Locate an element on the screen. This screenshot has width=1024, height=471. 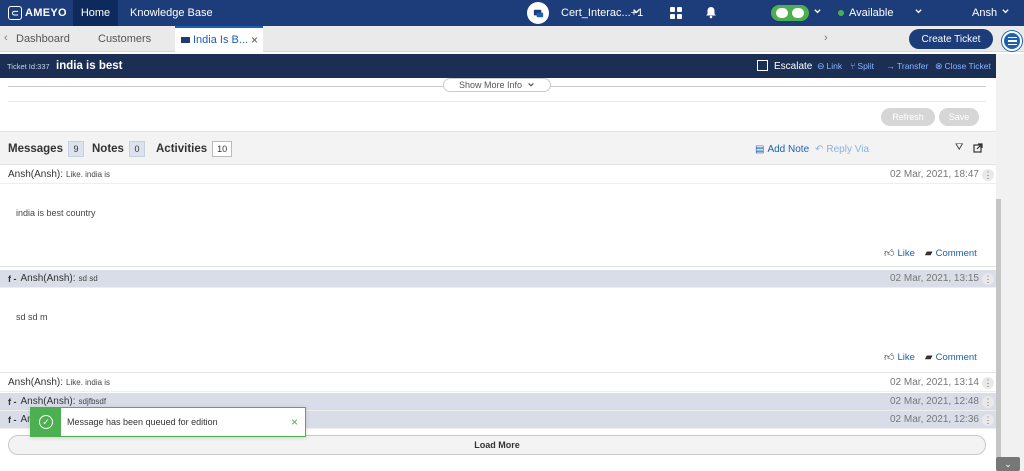
logo-text: AMEYO is located at coordinates (46, 13).